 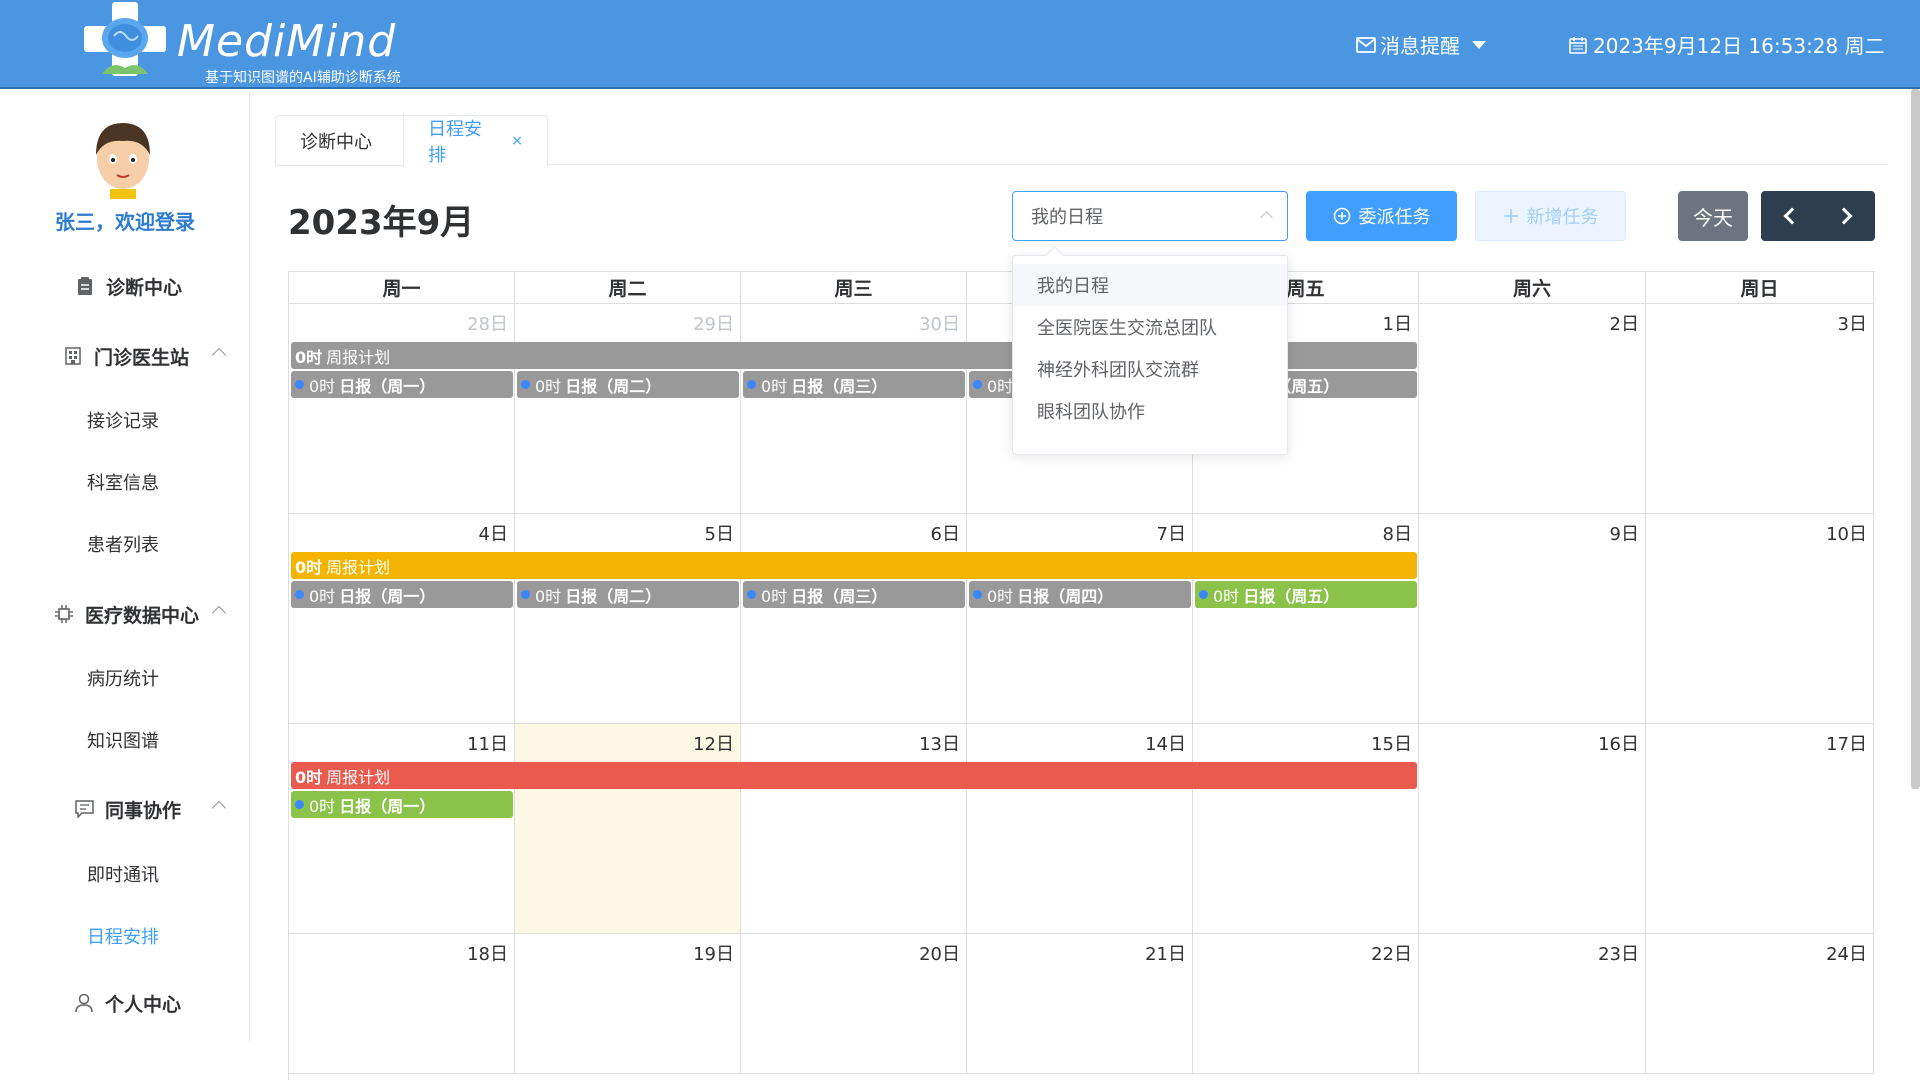 What do you see at coordinates (402, 1004) in the screenshot?
I see `calendar-day-cell: 18日` at bounding box center [402, 1004].